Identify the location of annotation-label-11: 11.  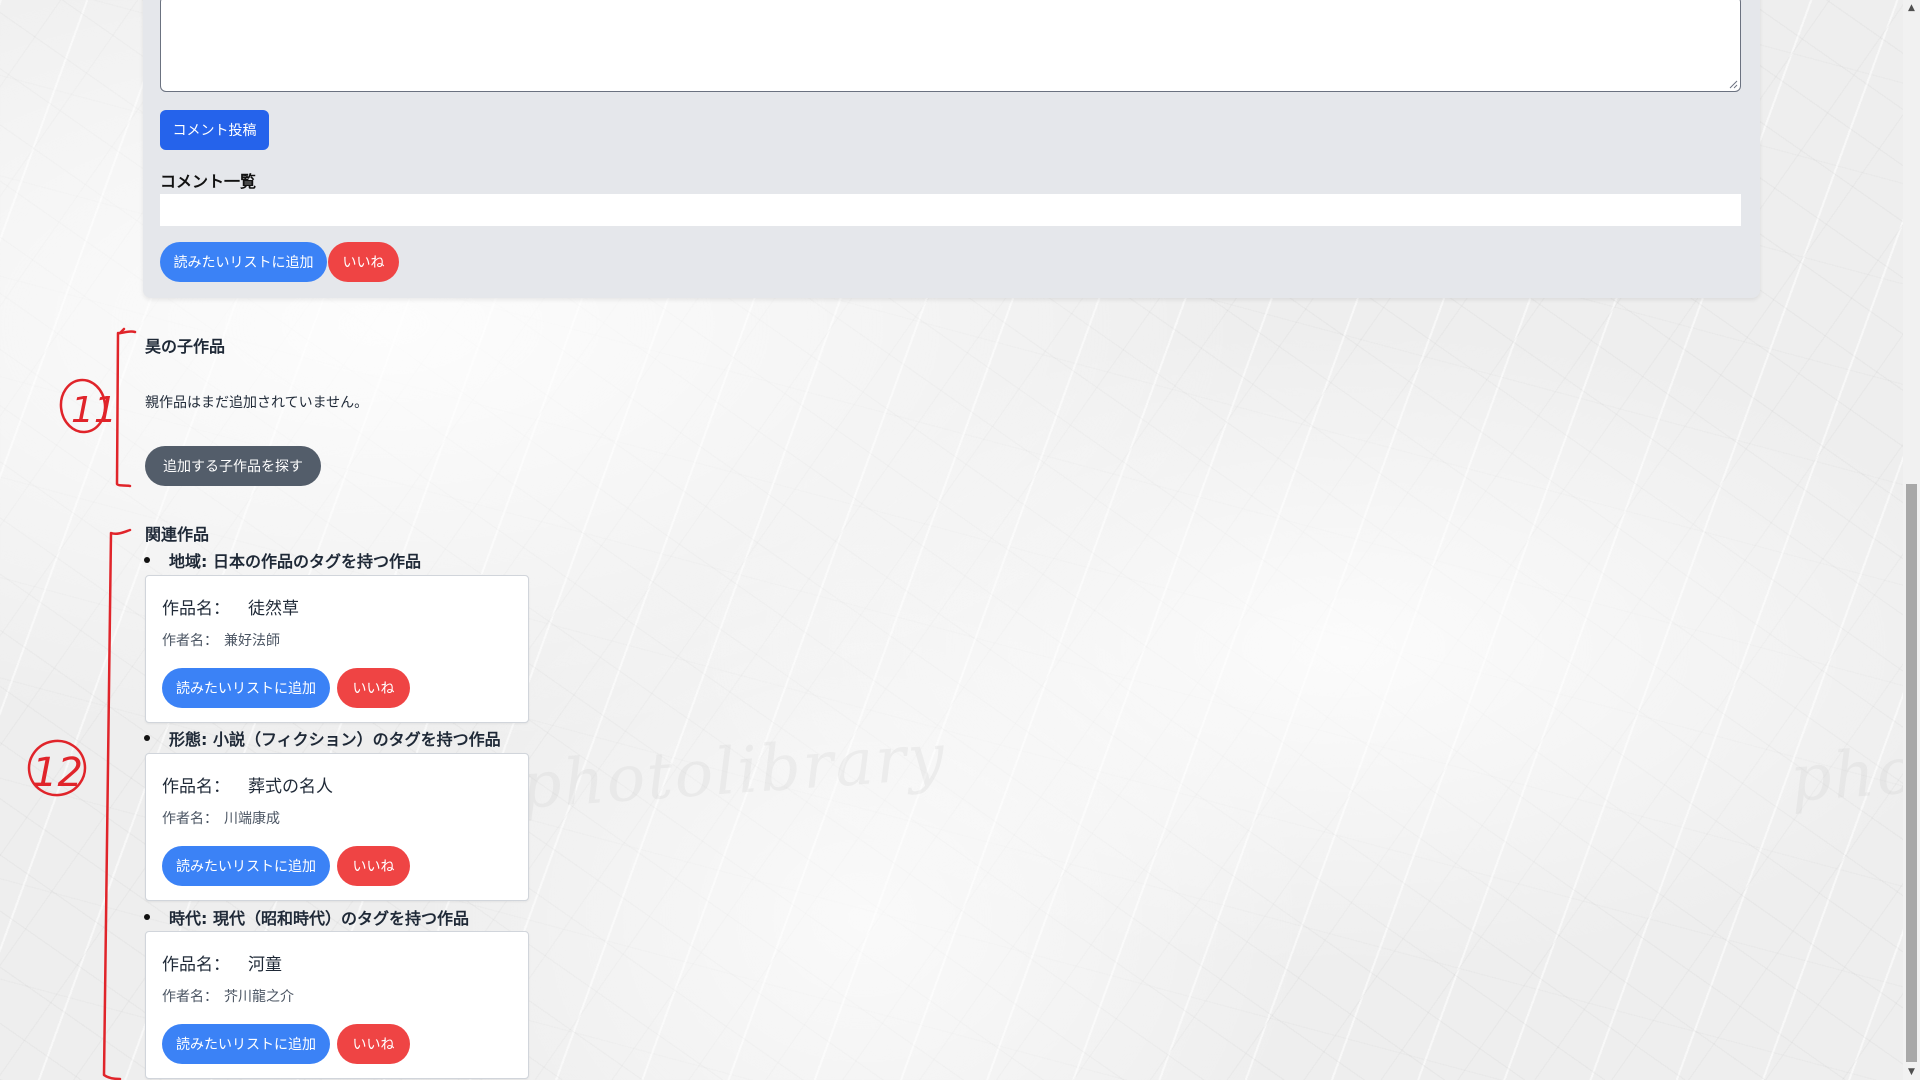
(94, 410).